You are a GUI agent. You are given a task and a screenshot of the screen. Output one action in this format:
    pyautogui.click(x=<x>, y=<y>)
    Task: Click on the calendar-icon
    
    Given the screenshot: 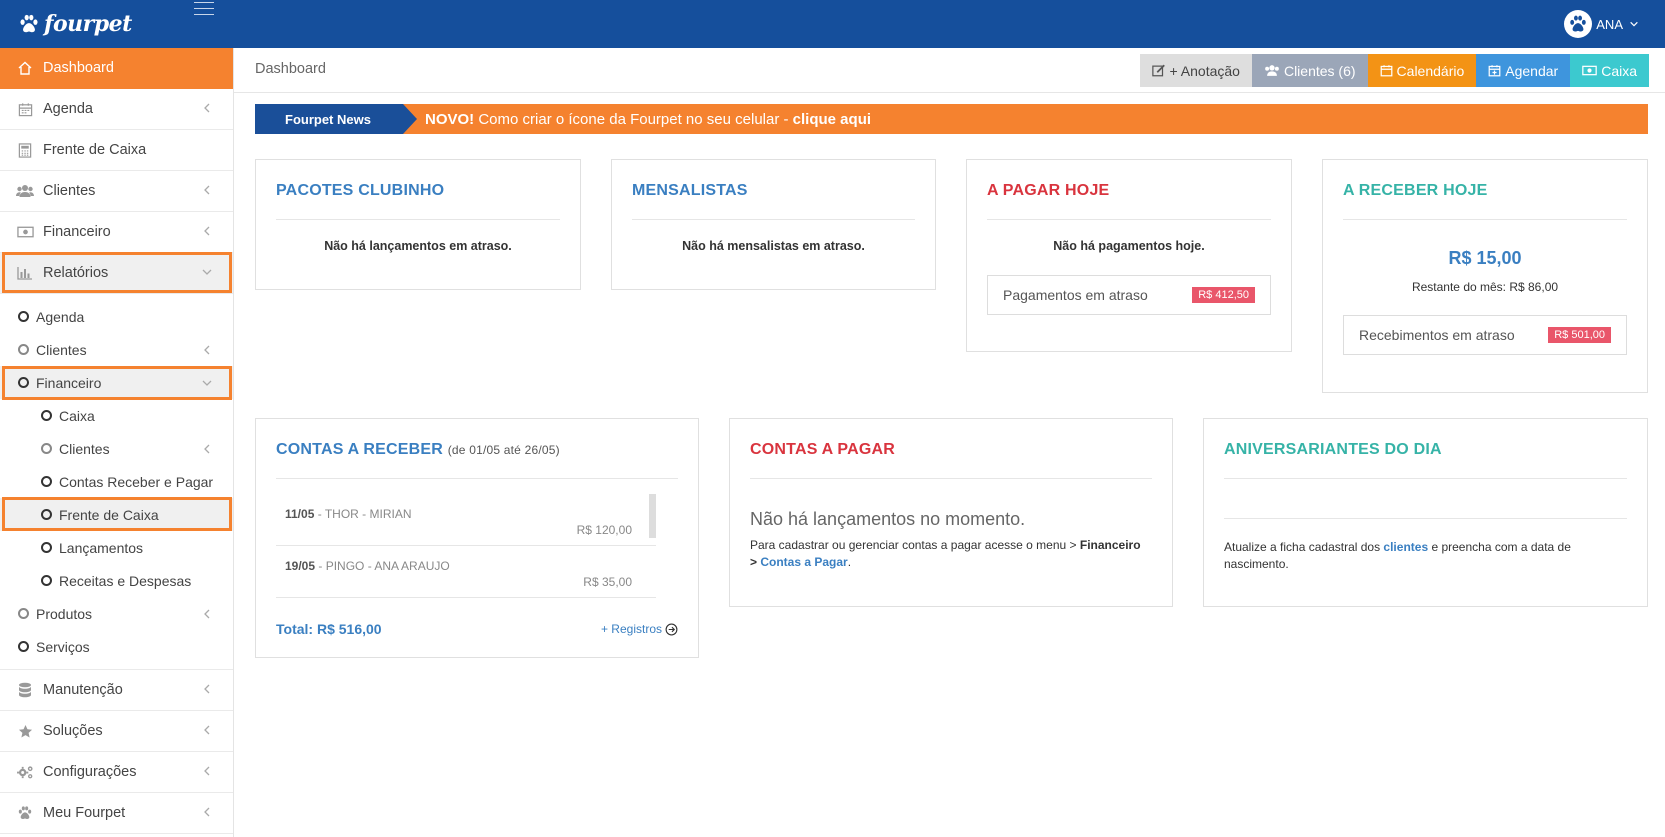 What is the action you would take?
    pyautogui.click(x=1386, y=71)
    